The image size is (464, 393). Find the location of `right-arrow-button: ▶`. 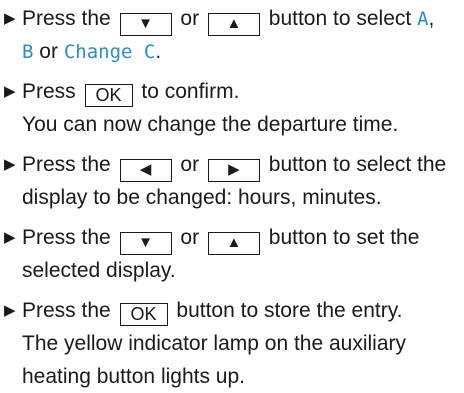

right-arrow-button: ▶ is located at coordinates (233, 170).